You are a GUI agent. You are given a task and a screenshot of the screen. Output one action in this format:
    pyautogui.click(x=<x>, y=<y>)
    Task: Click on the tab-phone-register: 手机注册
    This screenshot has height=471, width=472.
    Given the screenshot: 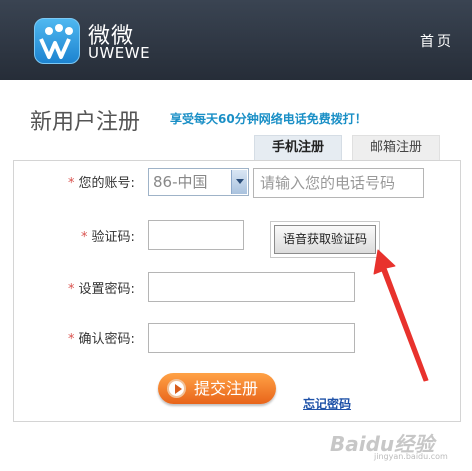 What is the action you would take?
    pyautogui.click(x=298, y=148)
    